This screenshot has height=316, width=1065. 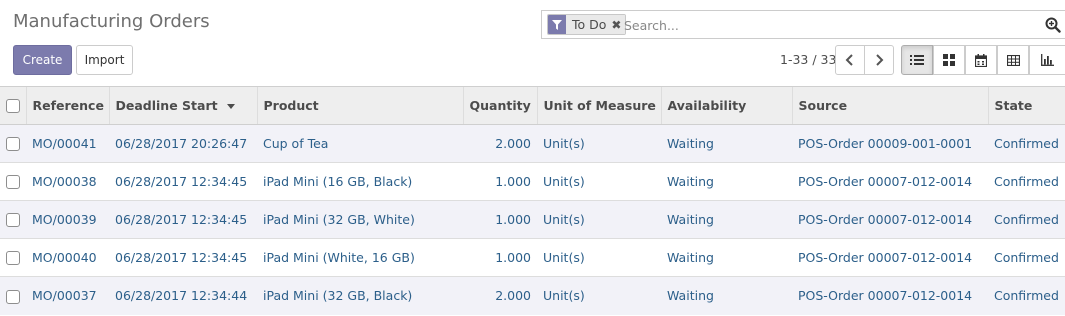 I want to click on cell-product: iPad Mini (16 GB, Black), so click(x=360, y=181).